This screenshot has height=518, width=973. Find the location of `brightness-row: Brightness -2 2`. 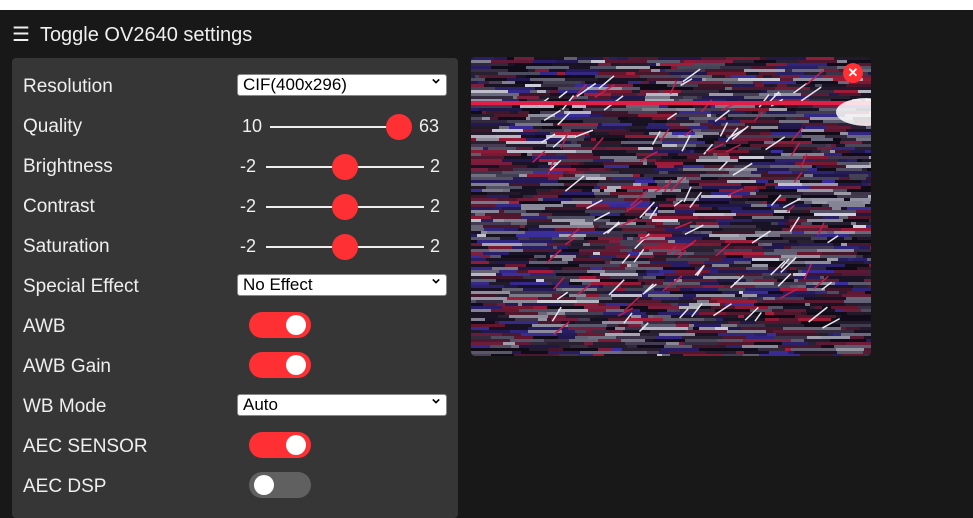

brightness-row: Brightness -2 2 is located at coordinates (235, 168).